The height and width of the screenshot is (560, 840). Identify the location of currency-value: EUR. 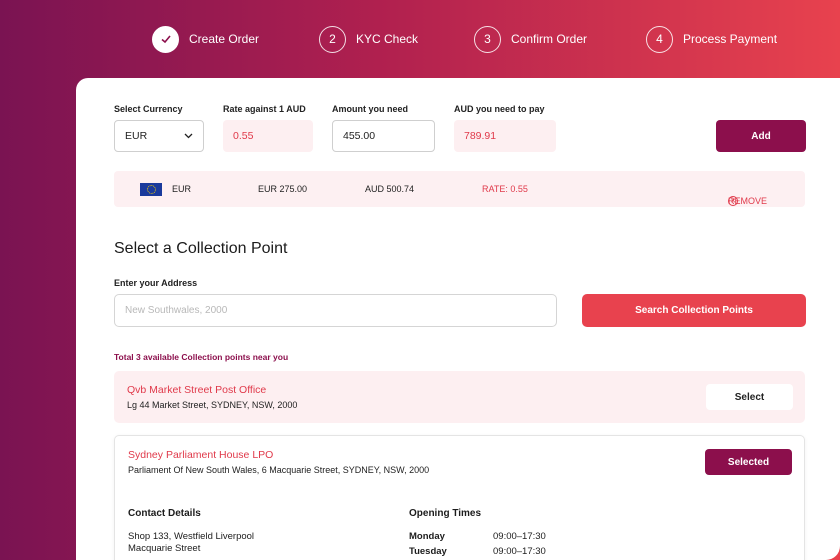
(136, 136).